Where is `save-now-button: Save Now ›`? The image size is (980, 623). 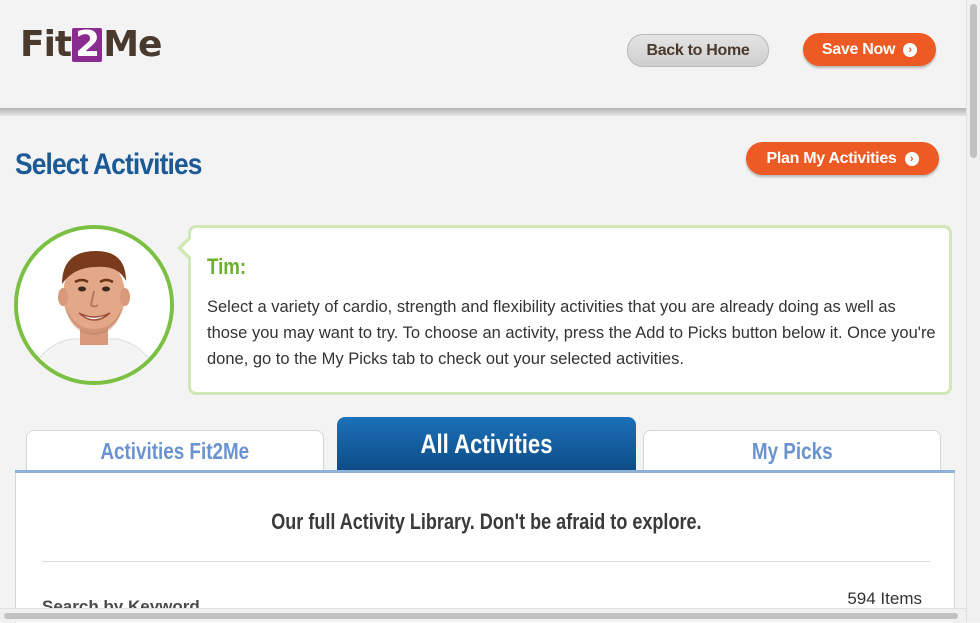 save-now-button: Save Now › is located at coordinates (869, 49).